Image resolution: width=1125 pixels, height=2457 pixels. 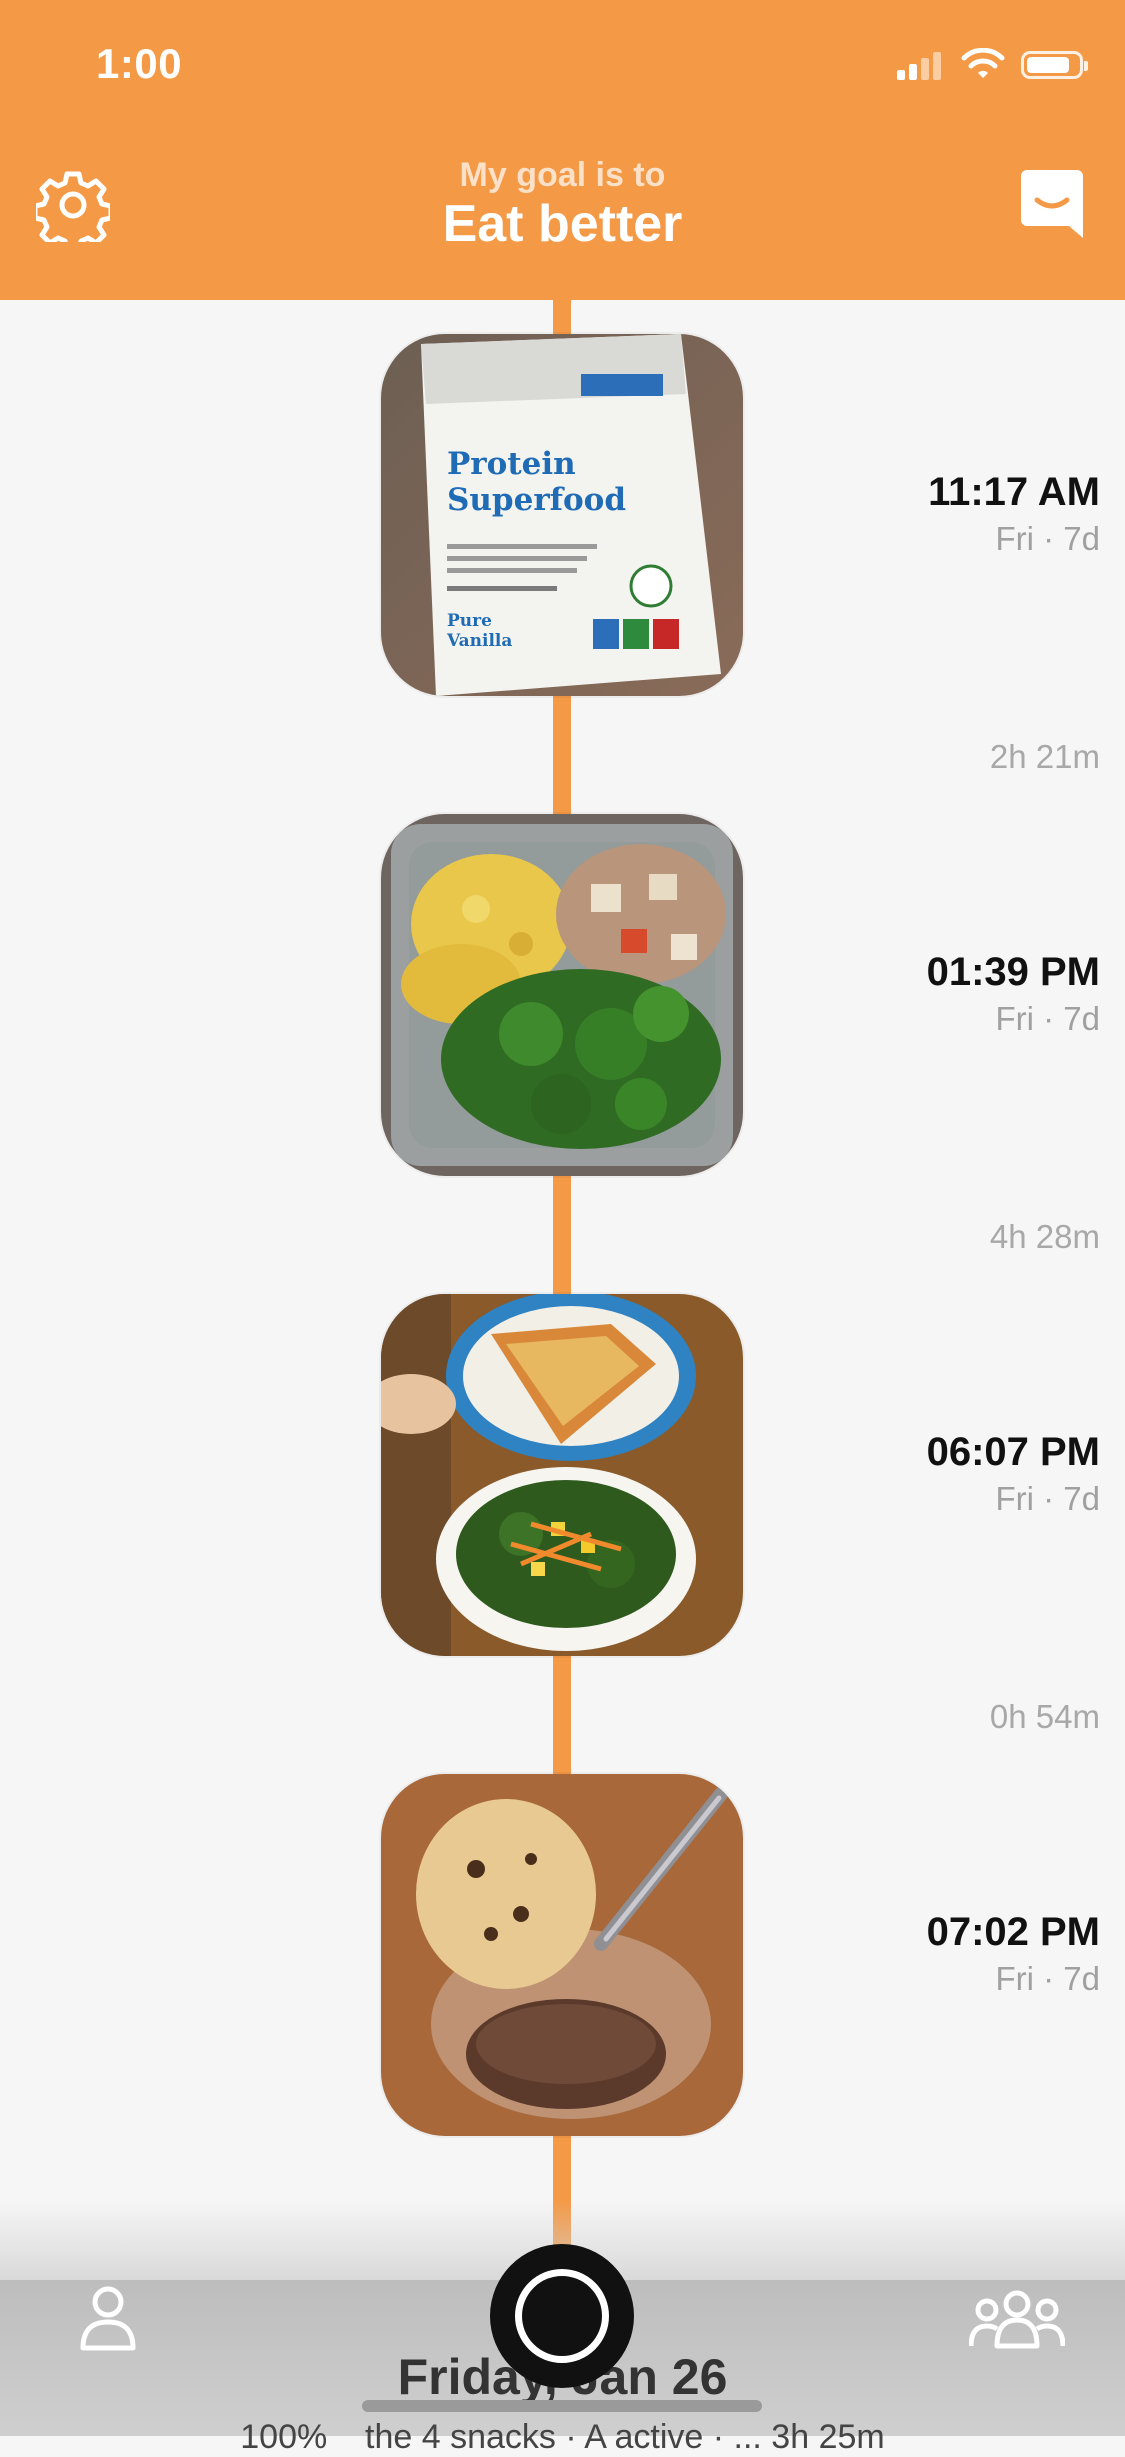 What do you see at coordinates (562, 175) in the screenshot?
I see `goal-caption: My goal is to` at bounding box center [562, 175].